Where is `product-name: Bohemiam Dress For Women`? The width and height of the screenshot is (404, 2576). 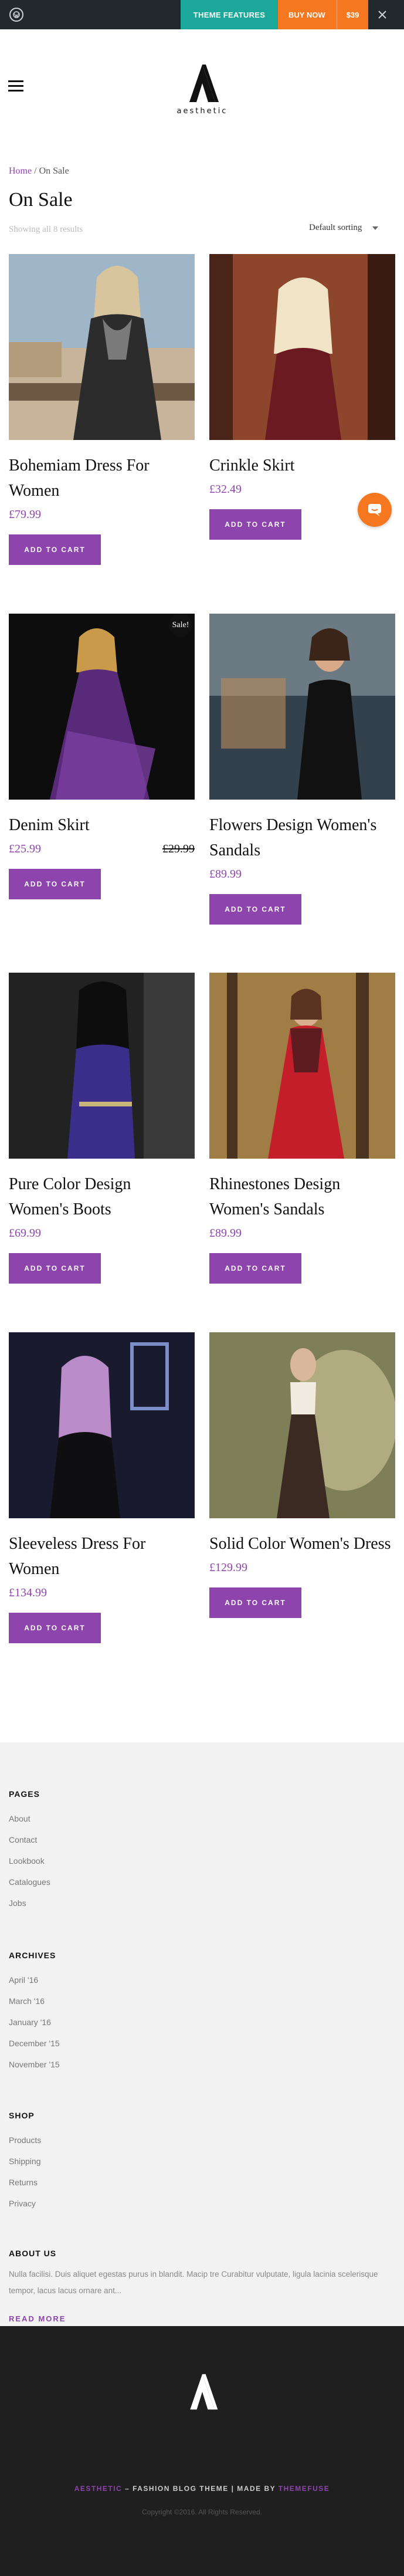 product-name: Bohemiam Dress For Women is located at coordinates (102, 478).